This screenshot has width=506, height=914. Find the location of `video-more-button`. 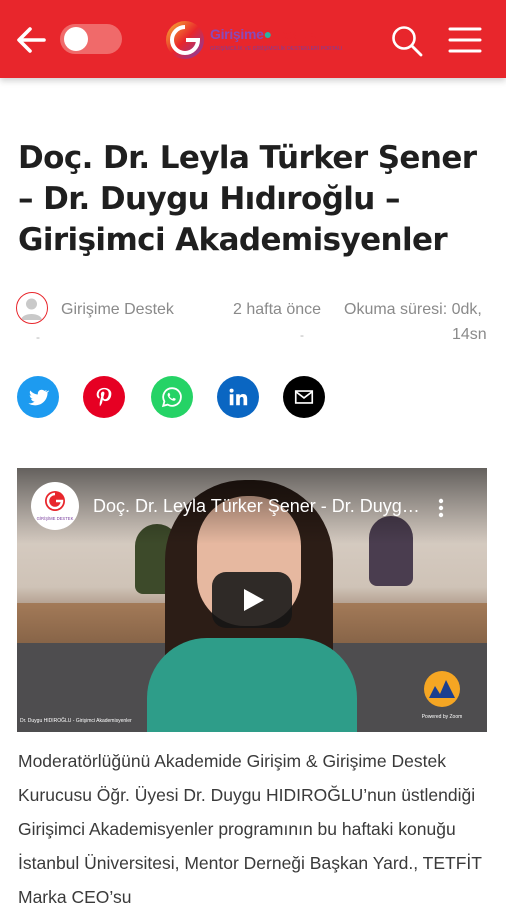

video-more-button is located at coordinates (441, 508).